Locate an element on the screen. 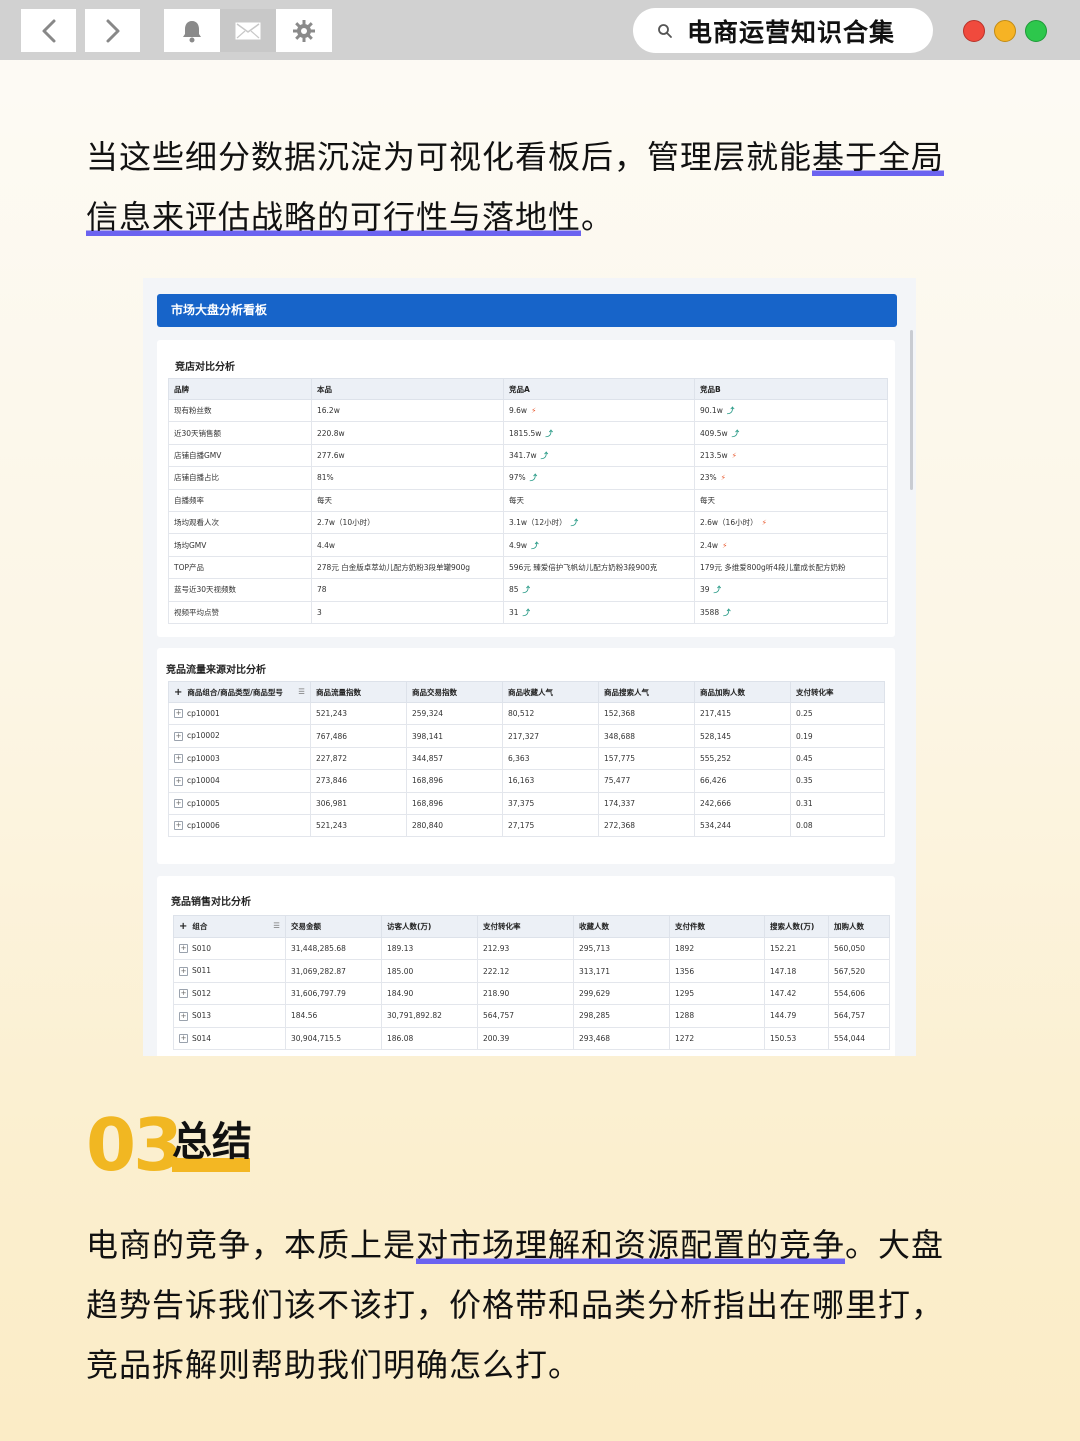 The width and height of the screenshot is (1080, 1441). column-header: 加购人数 is located at coordinates (859, 926).